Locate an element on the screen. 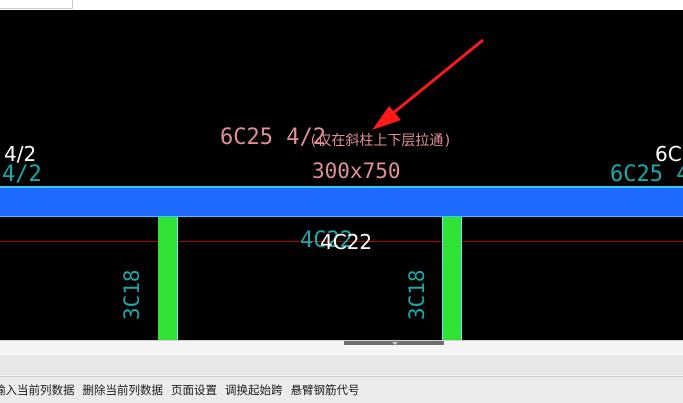 Image resolution: width=683 pixels, height=403 pixels. arrow-shaft is located at coordinates (437, 77).